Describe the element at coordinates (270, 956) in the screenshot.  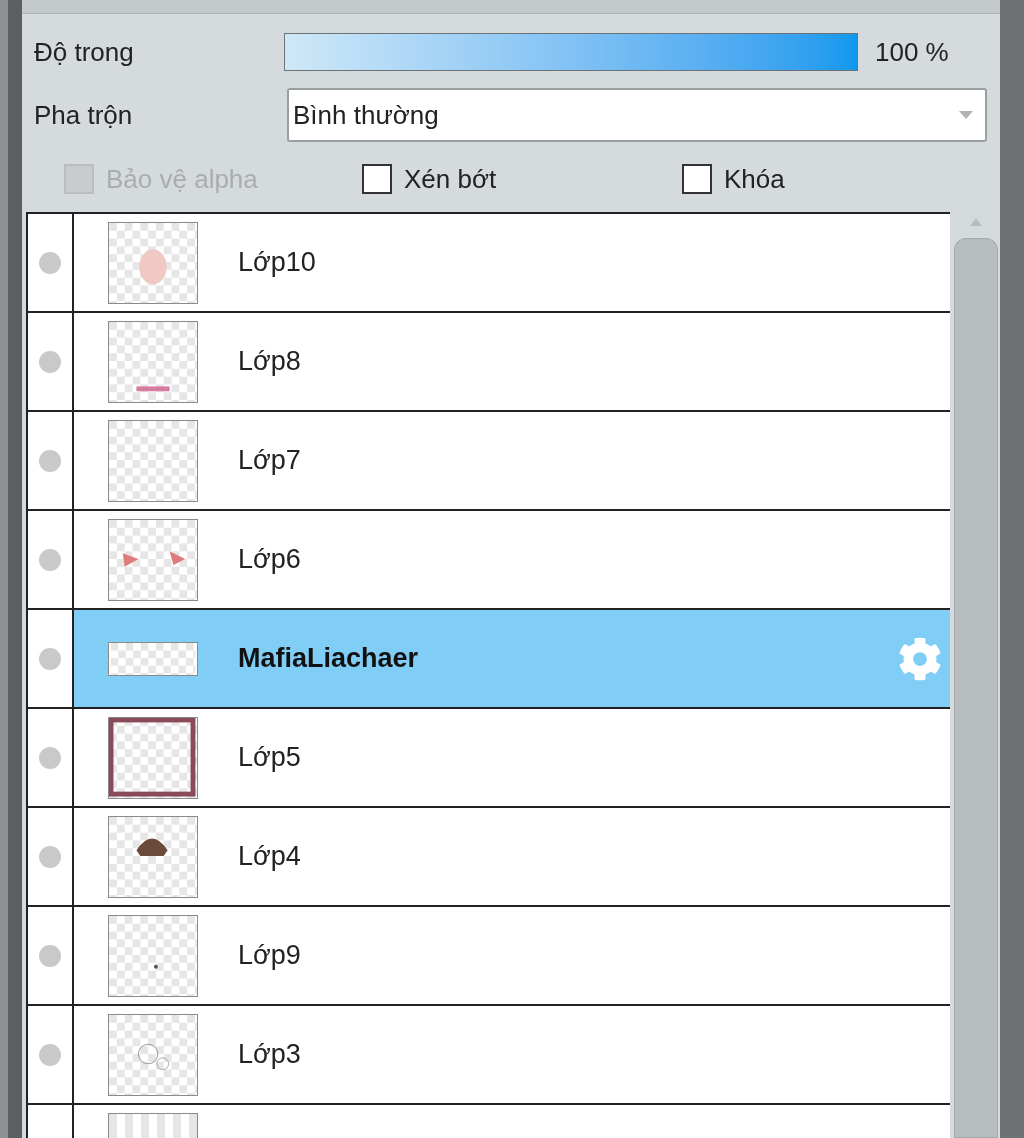
I see `layer-name: Lớp9` at that location.